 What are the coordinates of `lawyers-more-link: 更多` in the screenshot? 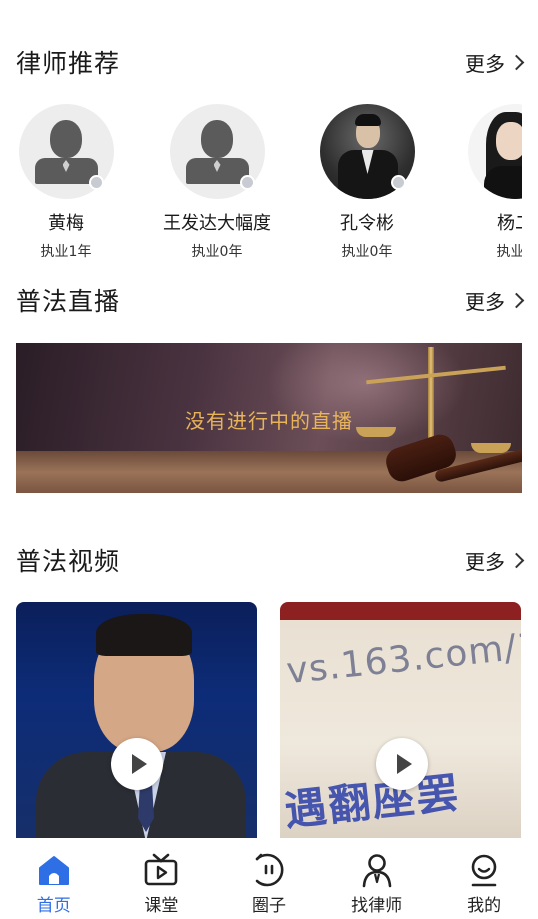 It's located at (495, 62).